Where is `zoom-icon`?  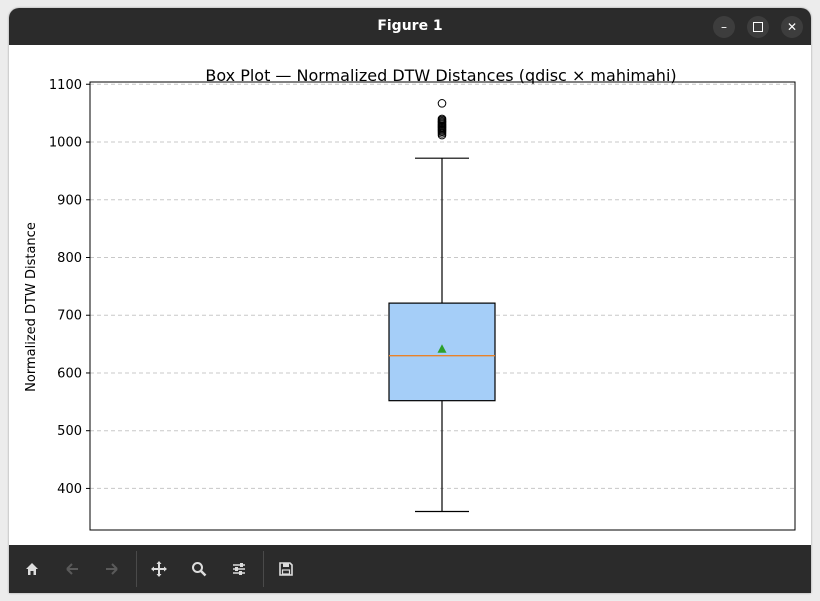
zoom-icon is located at coordinates (199, 569).